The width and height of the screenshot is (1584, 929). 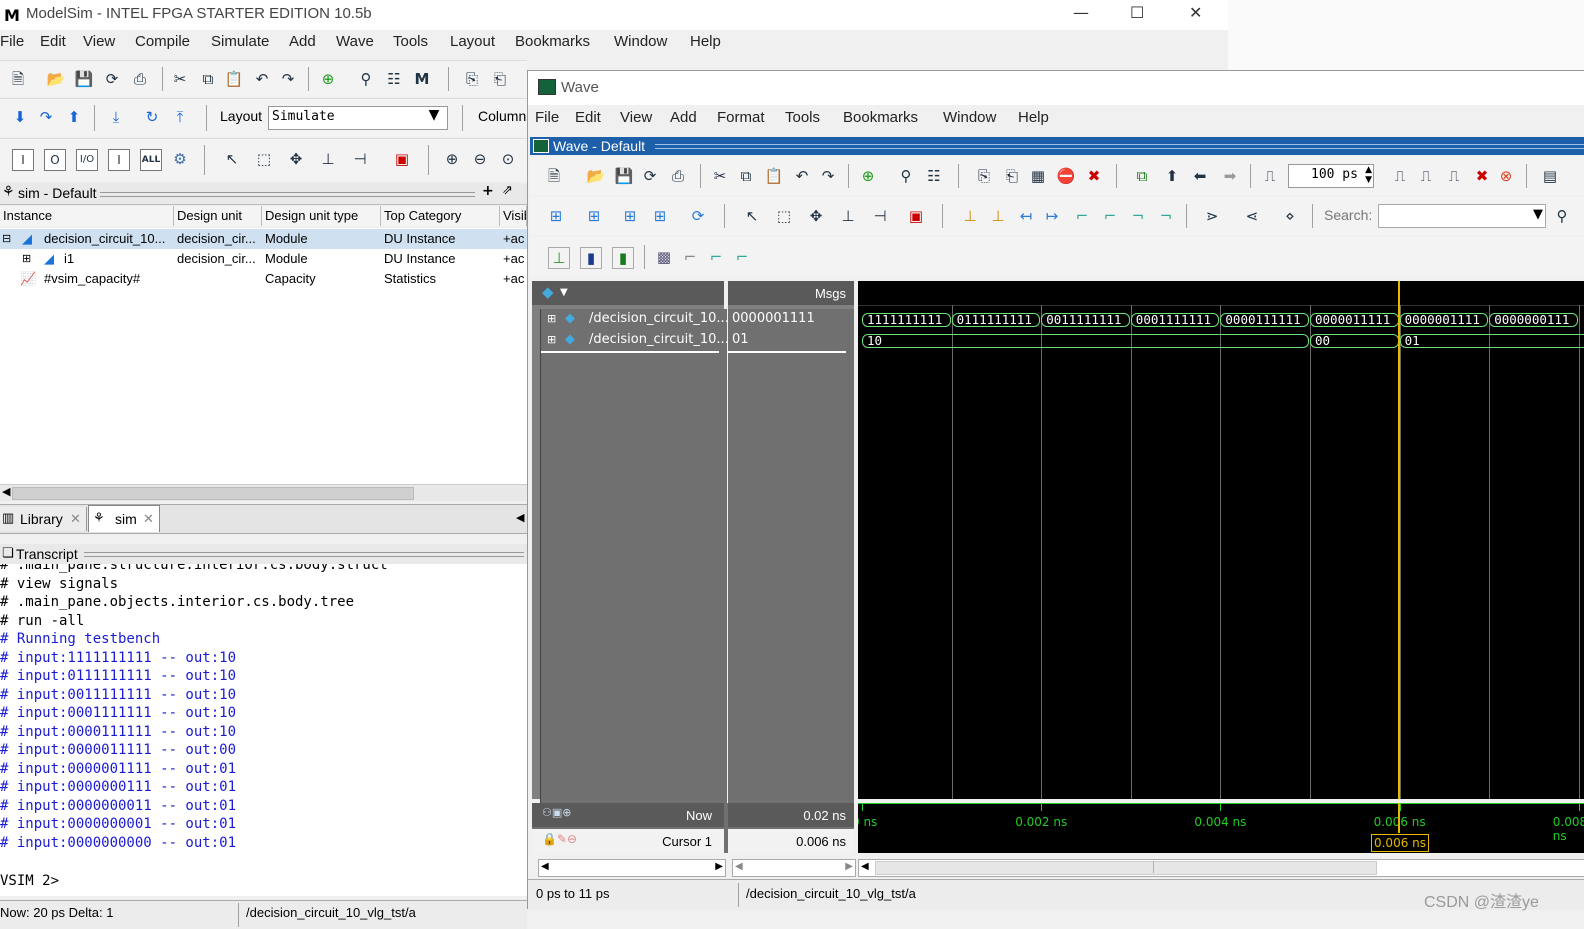 What do you see at coordinates (632, 868) in the screenshot?
I see `name-scrollbar: ◀ ▶` at bounding box center [632, 868].